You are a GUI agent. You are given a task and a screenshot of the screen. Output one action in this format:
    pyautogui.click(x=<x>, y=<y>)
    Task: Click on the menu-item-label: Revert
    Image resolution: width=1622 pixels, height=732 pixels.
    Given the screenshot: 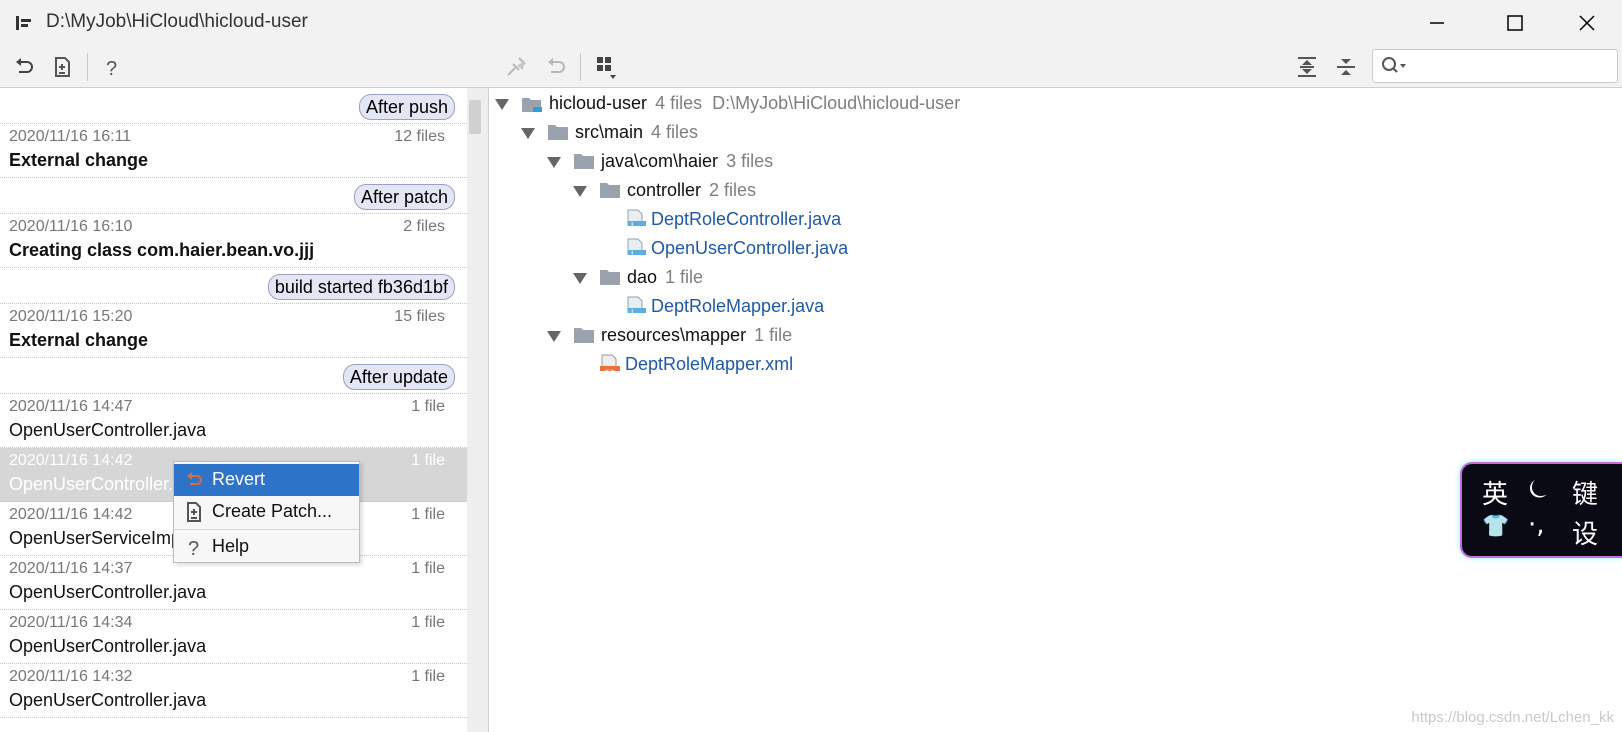 What is the action you would take?
    pyautogui.click(x=239, y=479)
    